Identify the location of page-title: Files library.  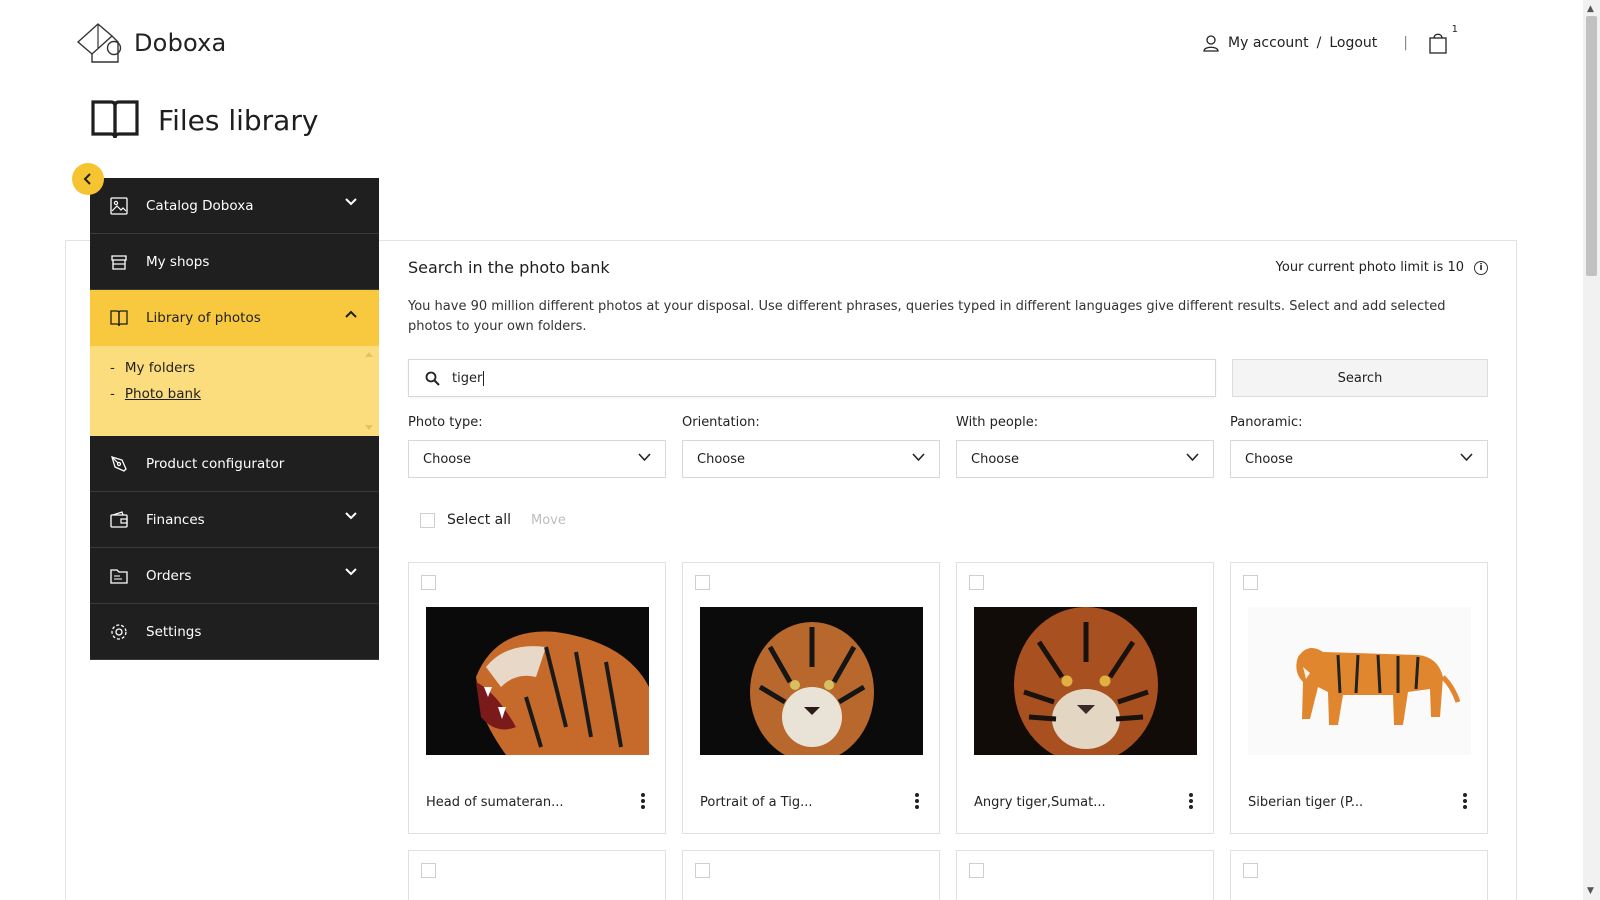
(238, 120).